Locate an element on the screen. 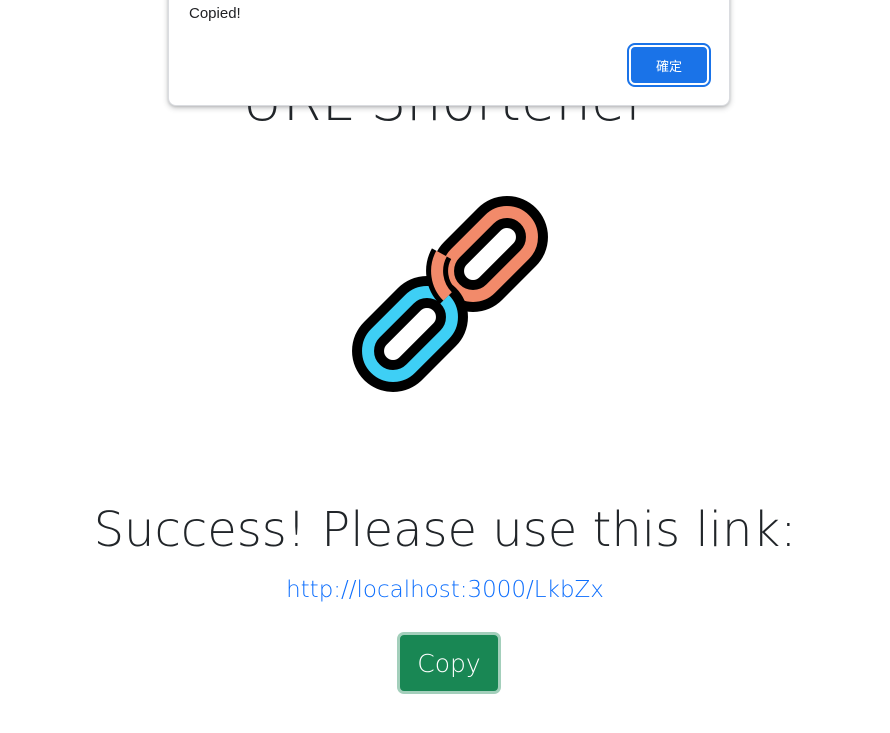  success-heading: Success! Please use this link: is located at coordinates (445, 530).